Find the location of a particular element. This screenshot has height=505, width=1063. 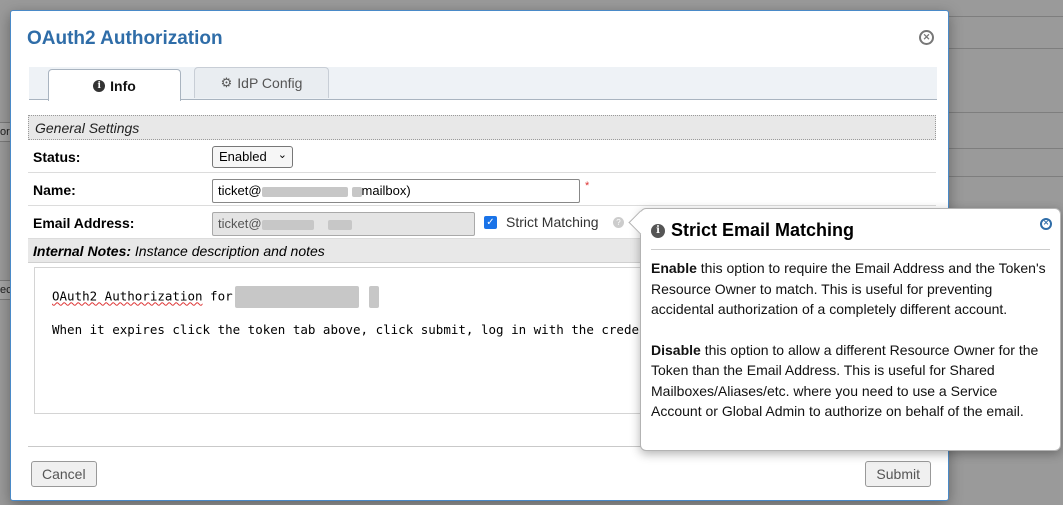

email-field: ticket@ is located at coordinates (343, 224).